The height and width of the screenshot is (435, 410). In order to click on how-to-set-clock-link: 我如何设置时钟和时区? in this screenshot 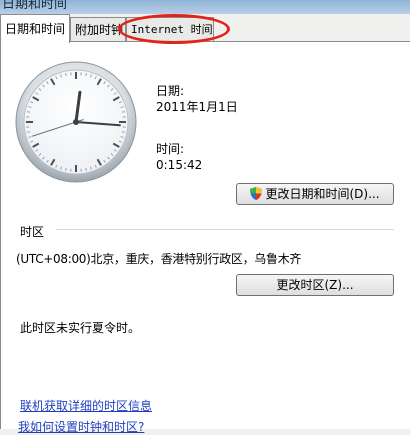, I will do `click(81, 426)`.